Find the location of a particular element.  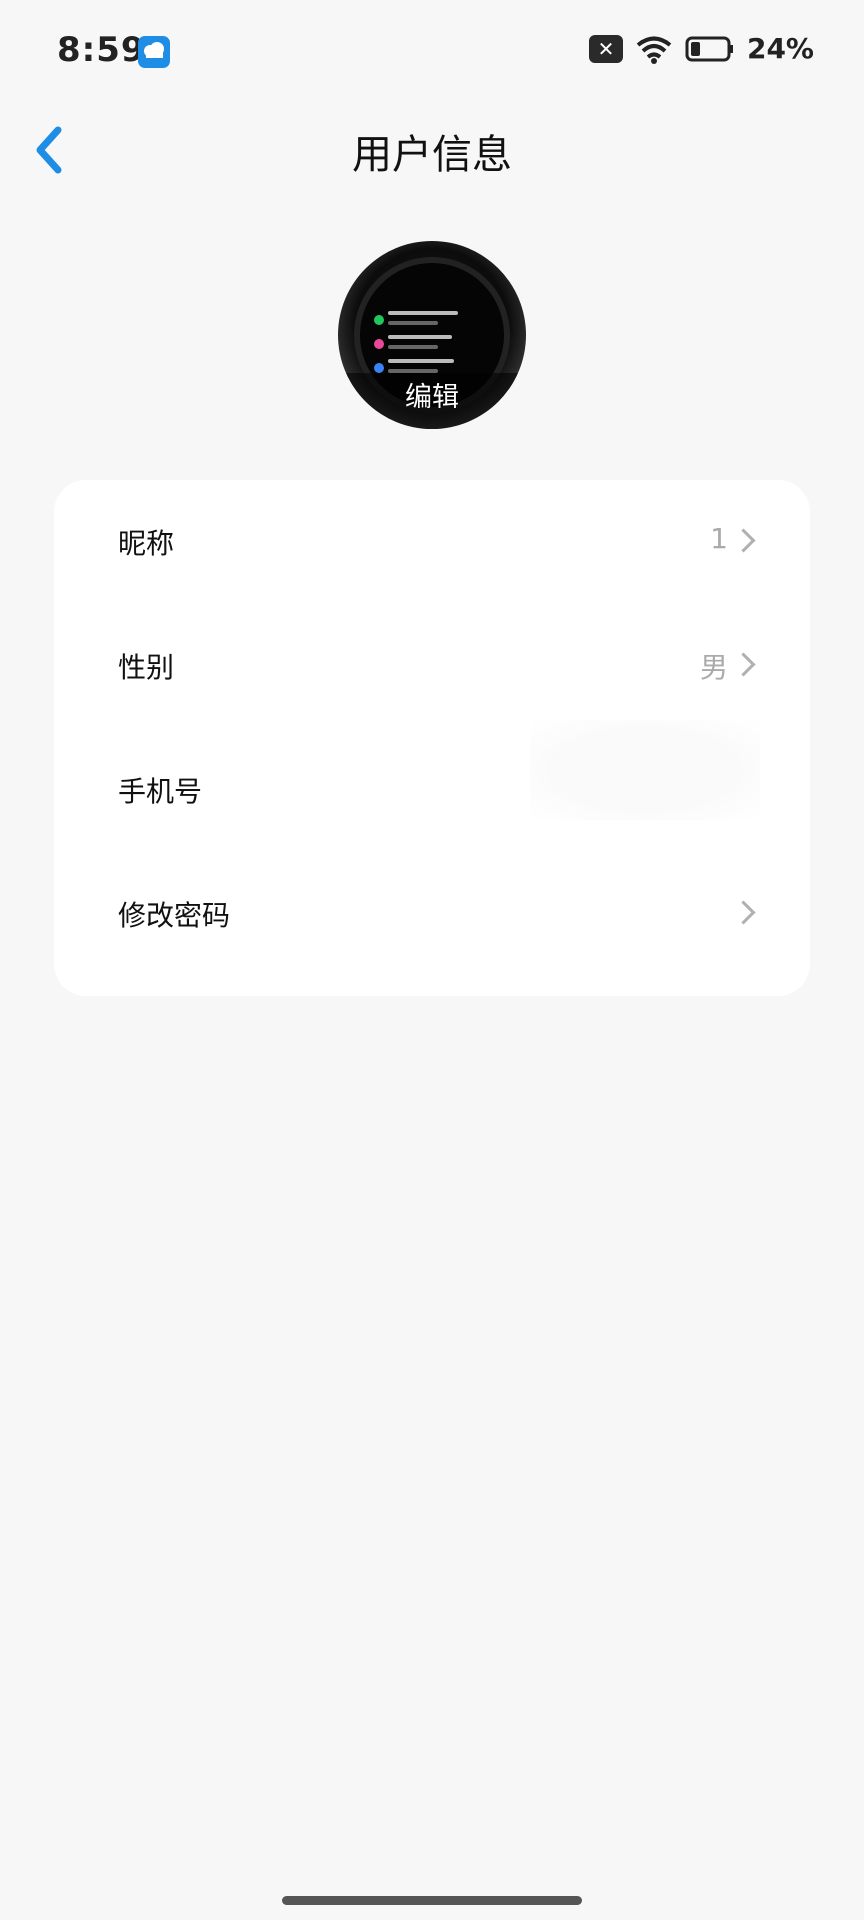

row-change-password: 修改密码 is located at coordinates (432, 914).